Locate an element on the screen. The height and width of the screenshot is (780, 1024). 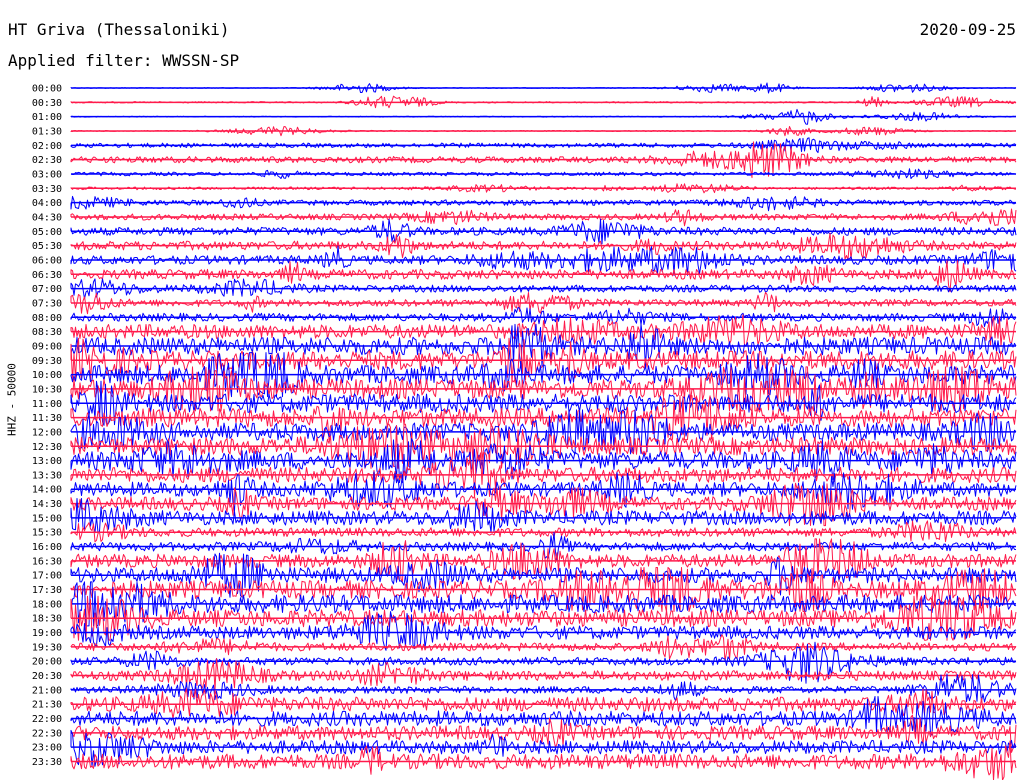
time-label: 05:30 is located at coordinates (47, 246).